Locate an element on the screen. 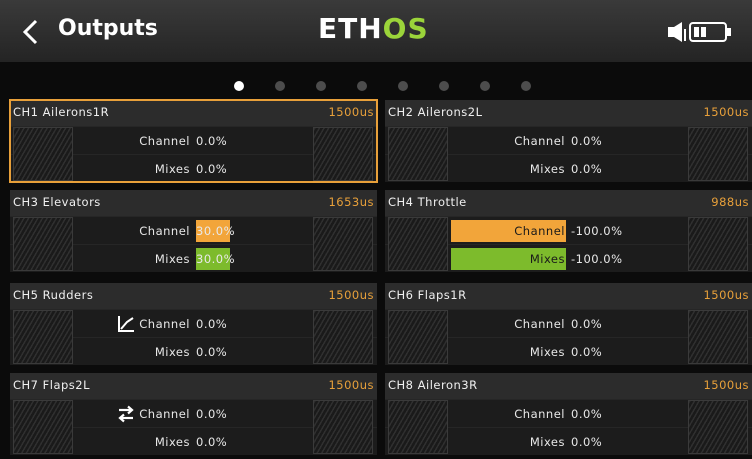 The height and width of the screenshot is (459, 752). battery-icon is located at coordinates (710, 32).